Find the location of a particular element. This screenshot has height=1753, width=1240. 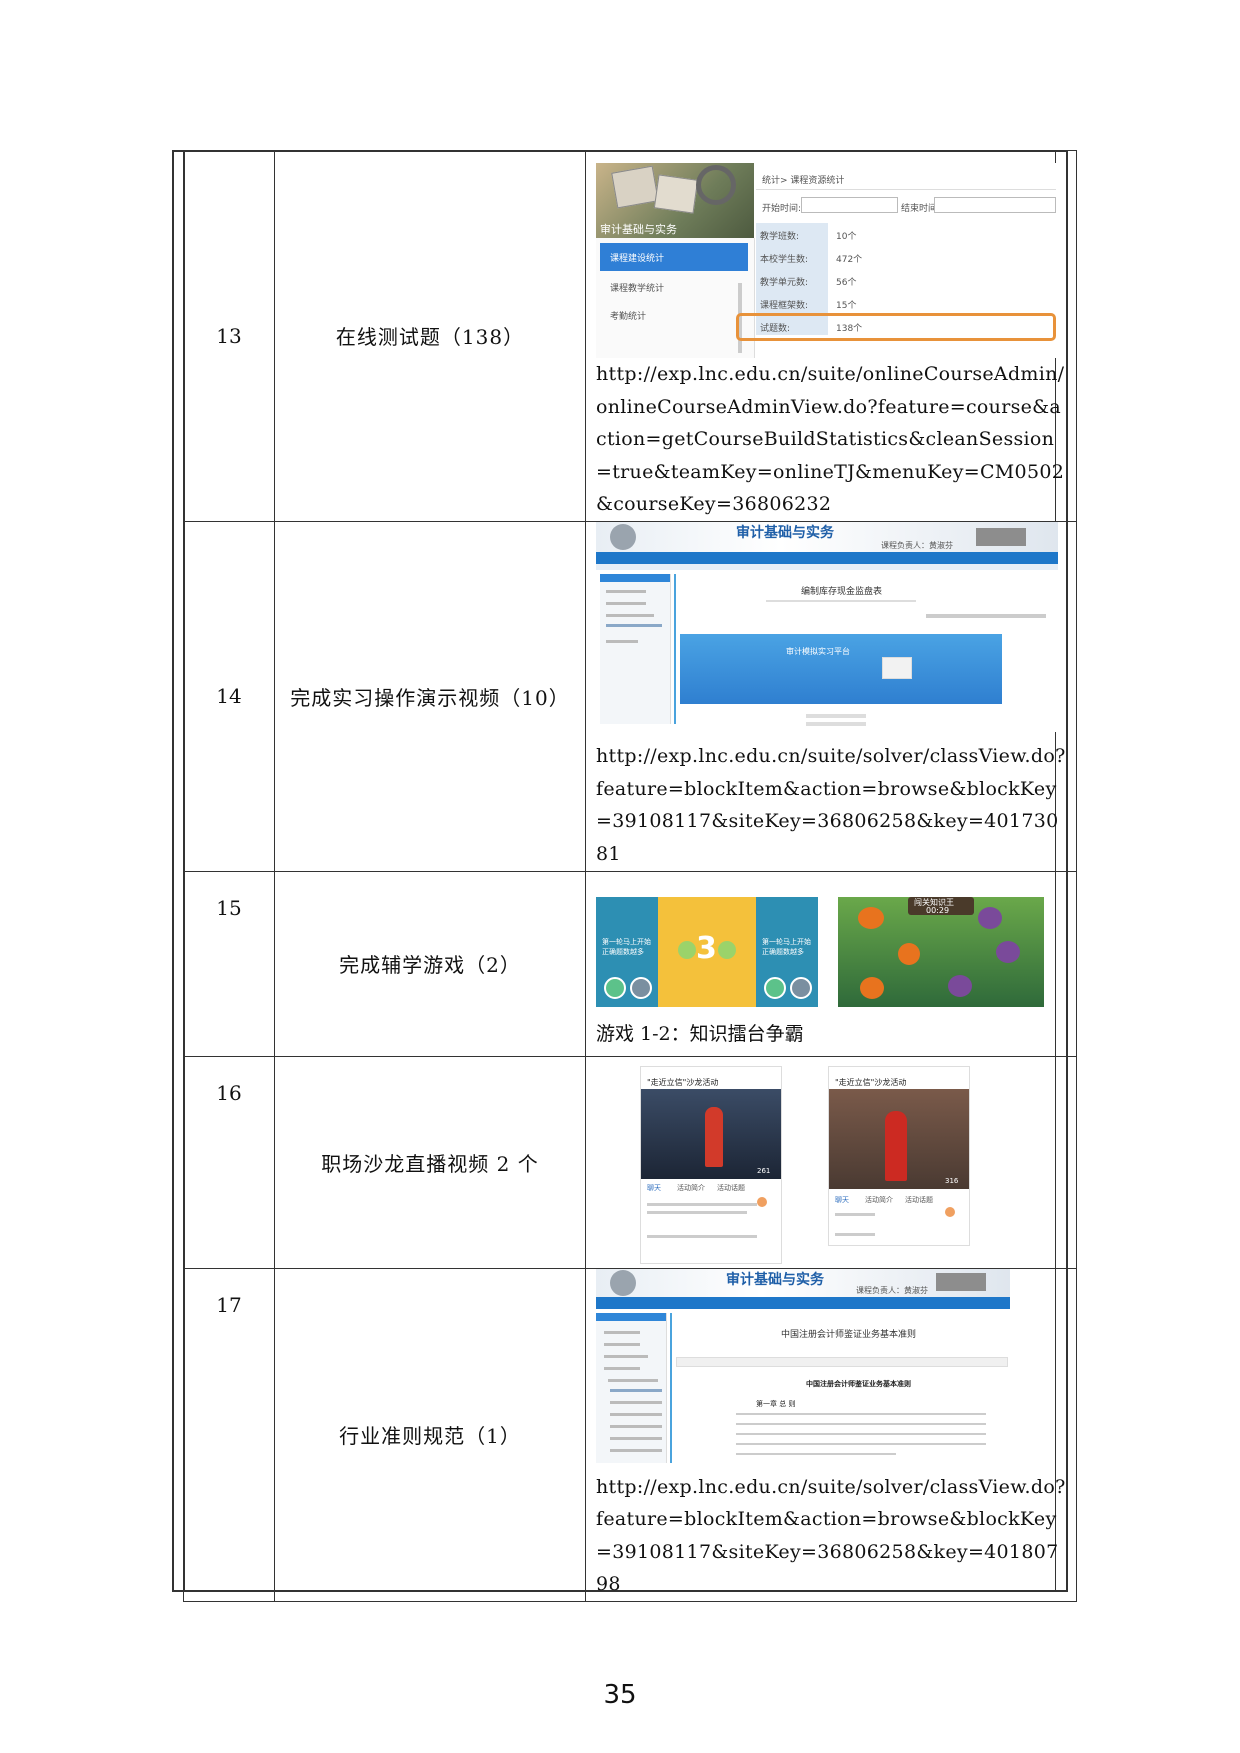

course-owner: 课程负责人：黄淑芬 is located at coordinates (892, 1290).